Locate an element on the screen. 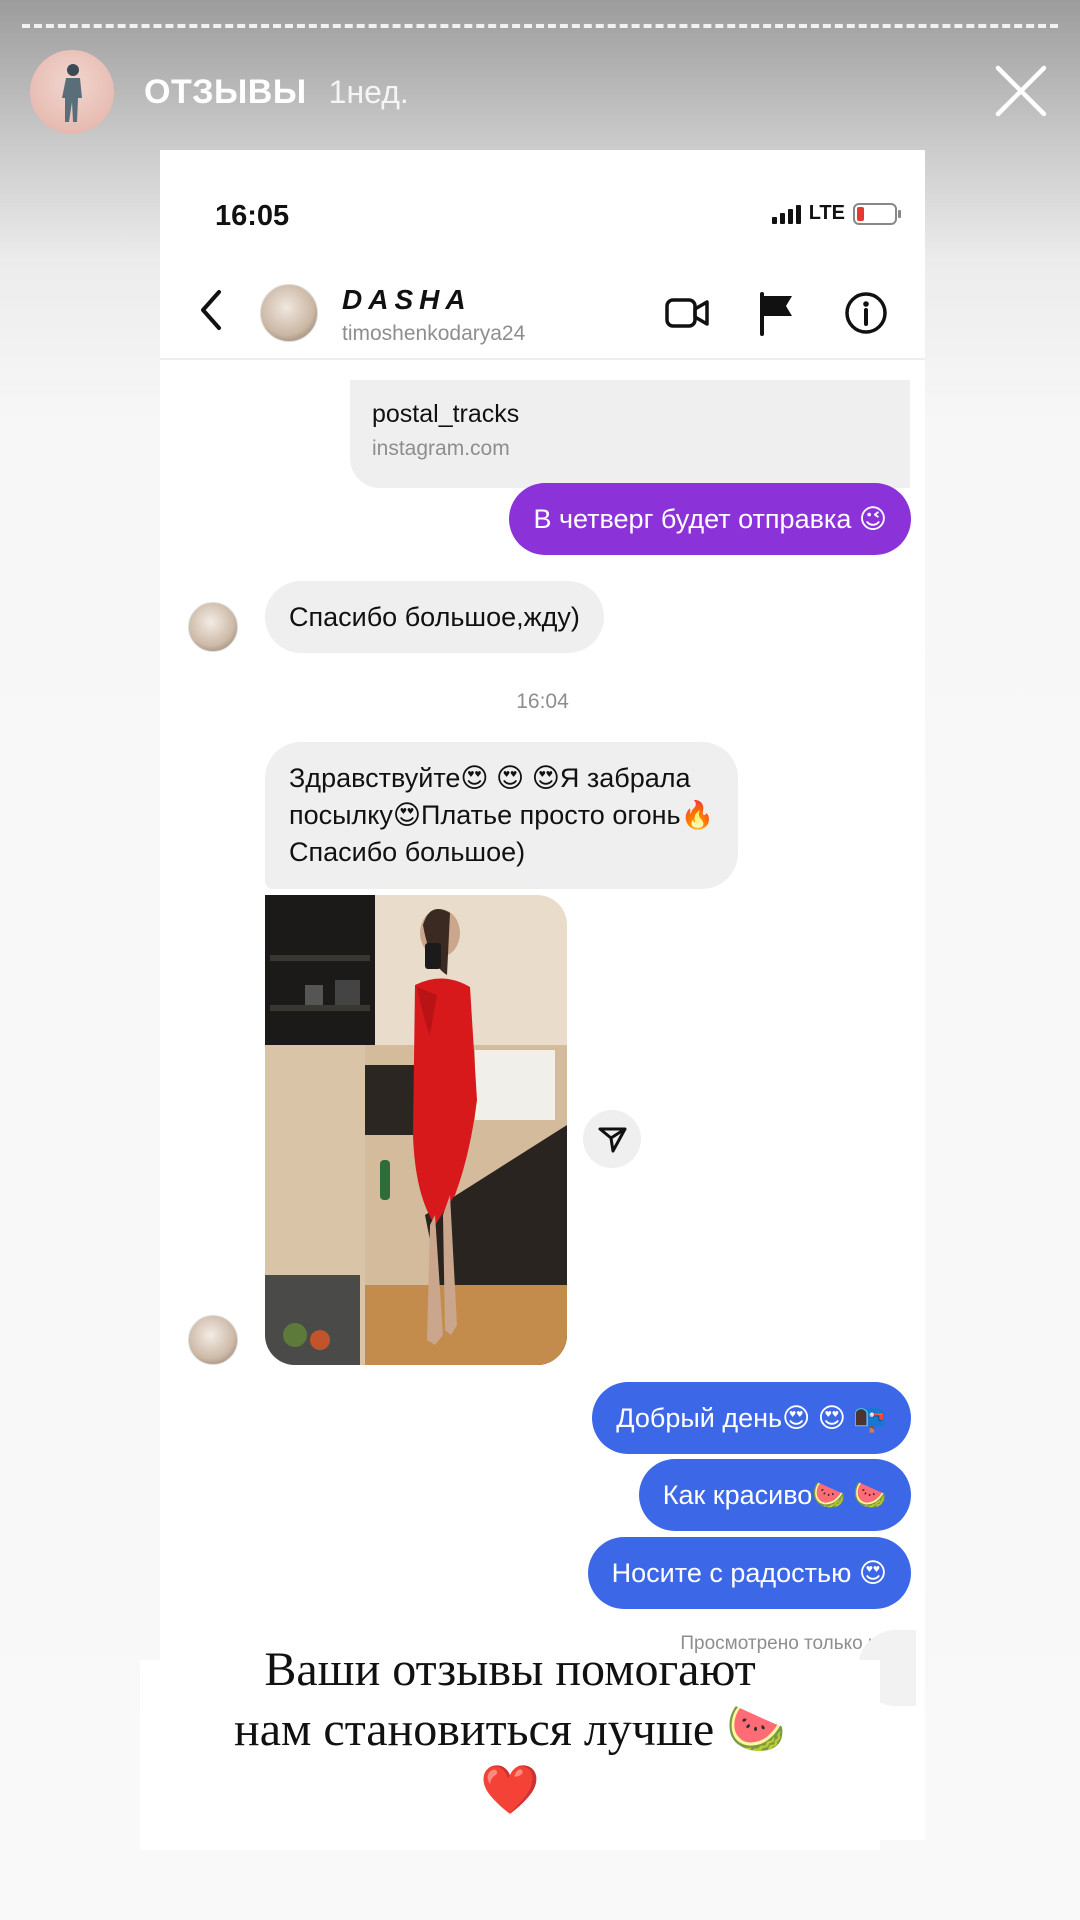  chat-header: DASHA timoshenkodarya24 is located at coordinates (542, 310).